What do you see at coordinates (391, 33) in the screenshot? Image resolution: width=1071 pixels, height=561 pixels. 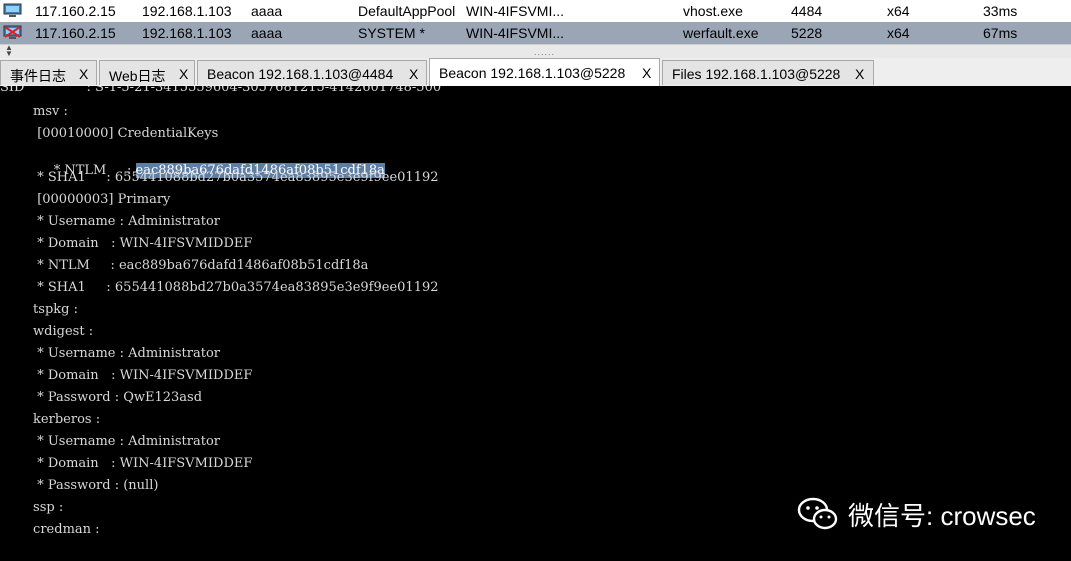 I see `process-user: SYSTEM *` at bounding box center [391, 33].